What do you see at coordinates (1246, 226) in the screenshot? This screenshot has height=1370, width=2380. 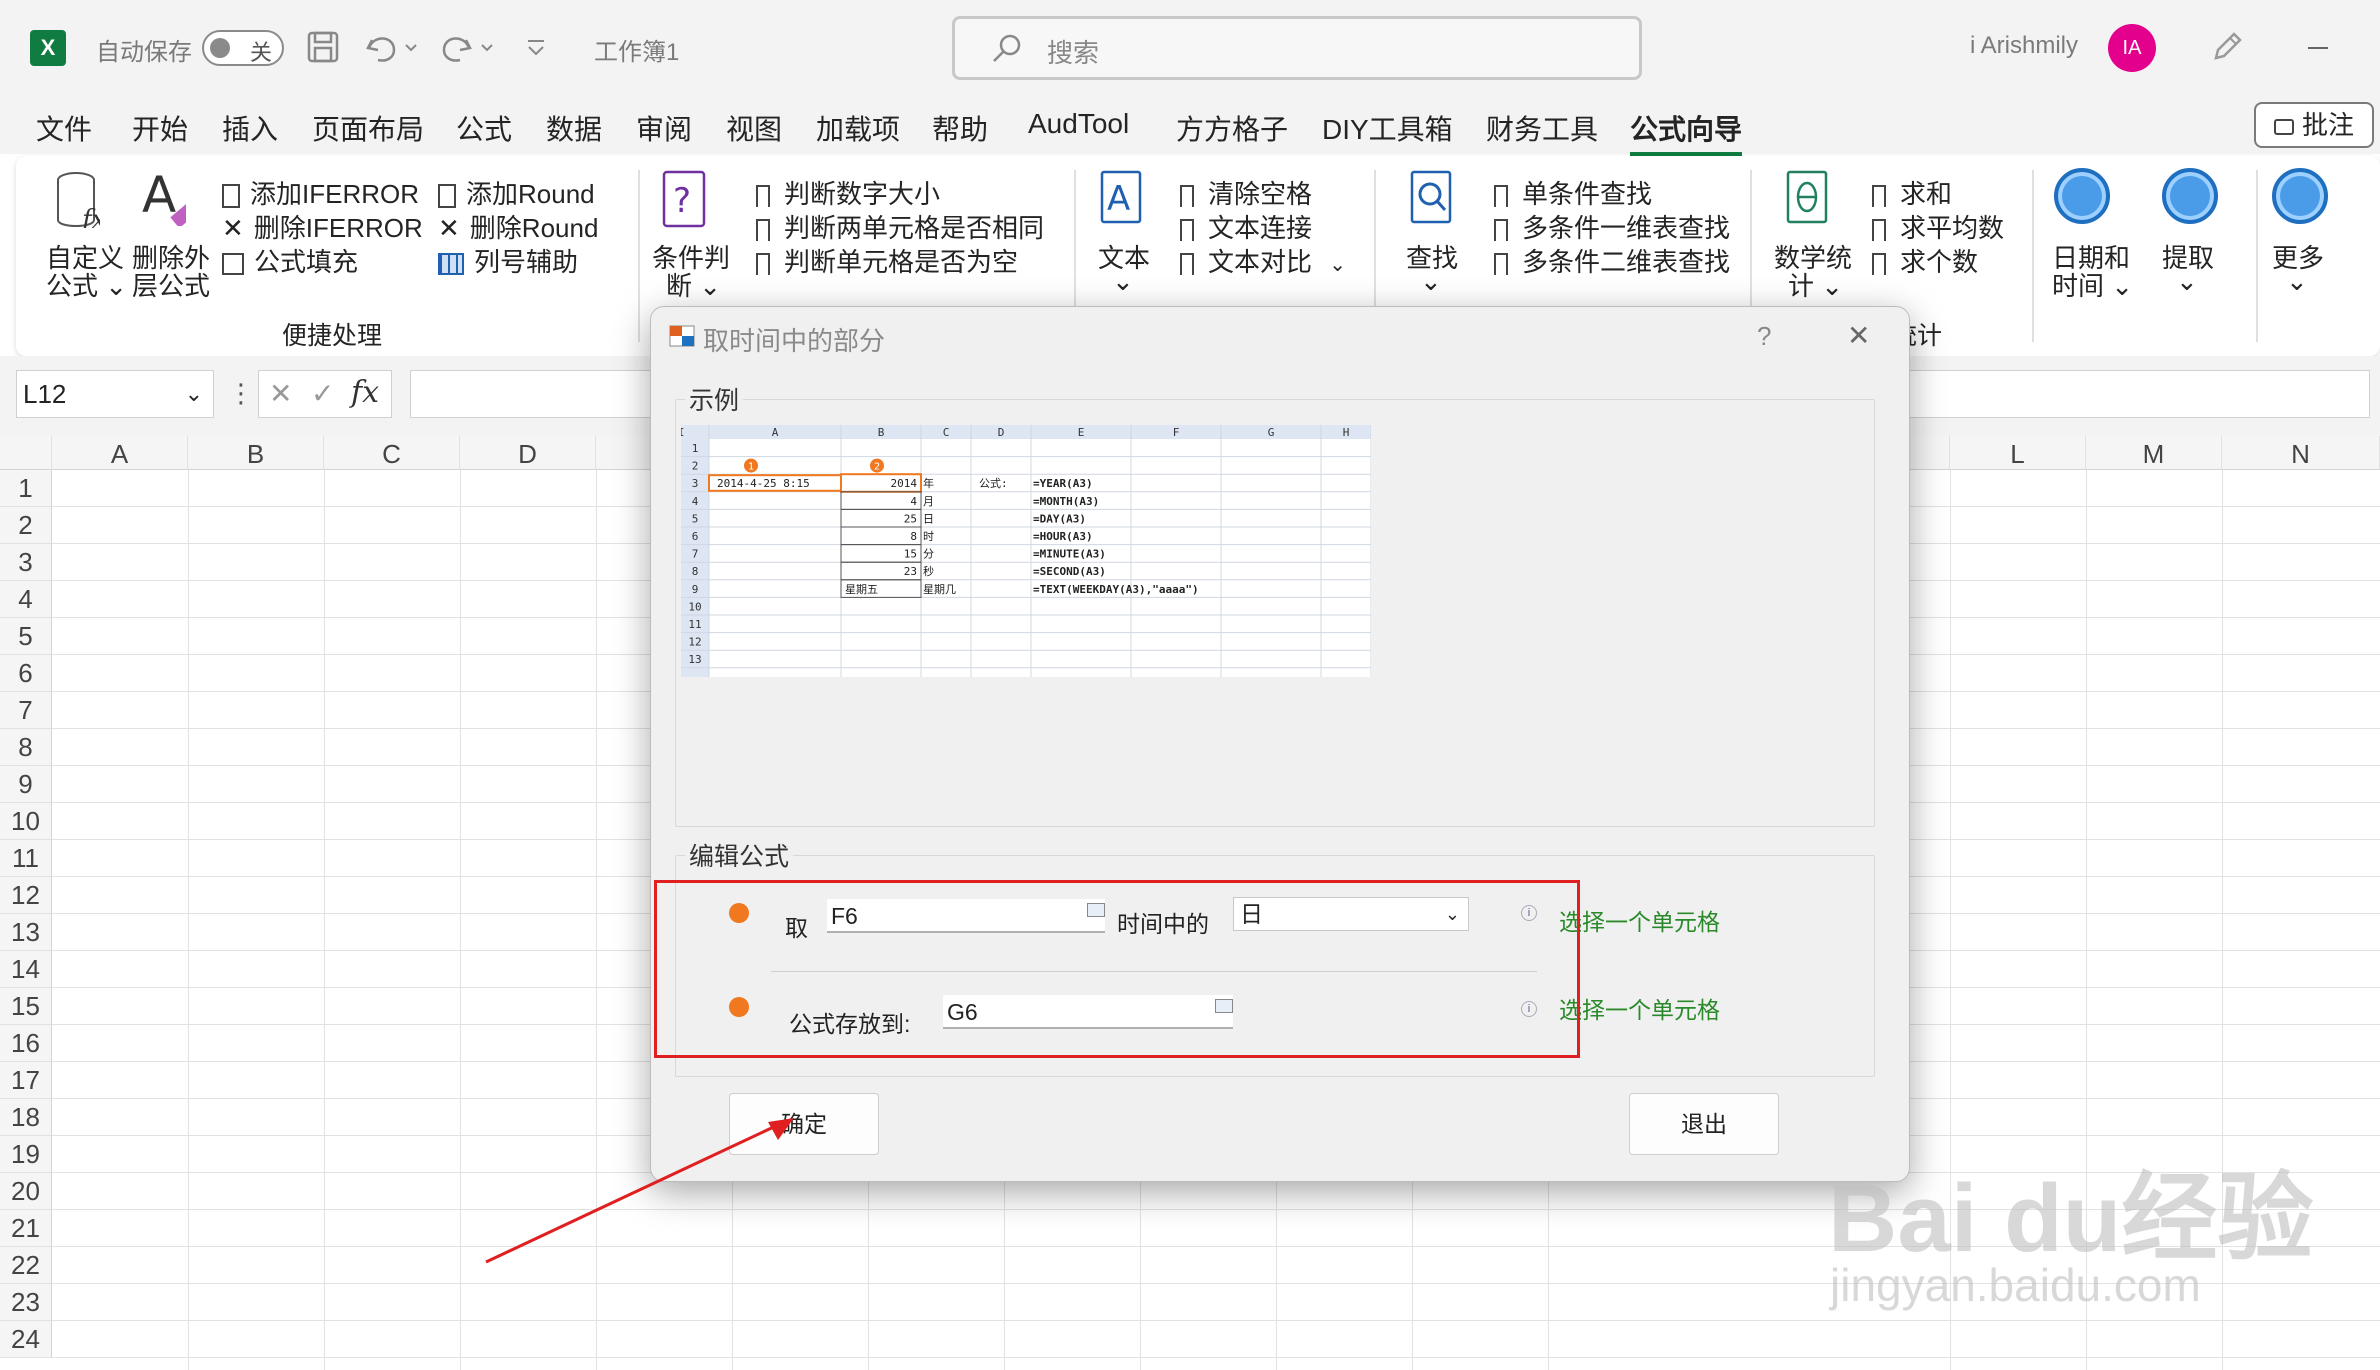 I see `text-join-button: 文本连接` at bounding box center [1246, 226].